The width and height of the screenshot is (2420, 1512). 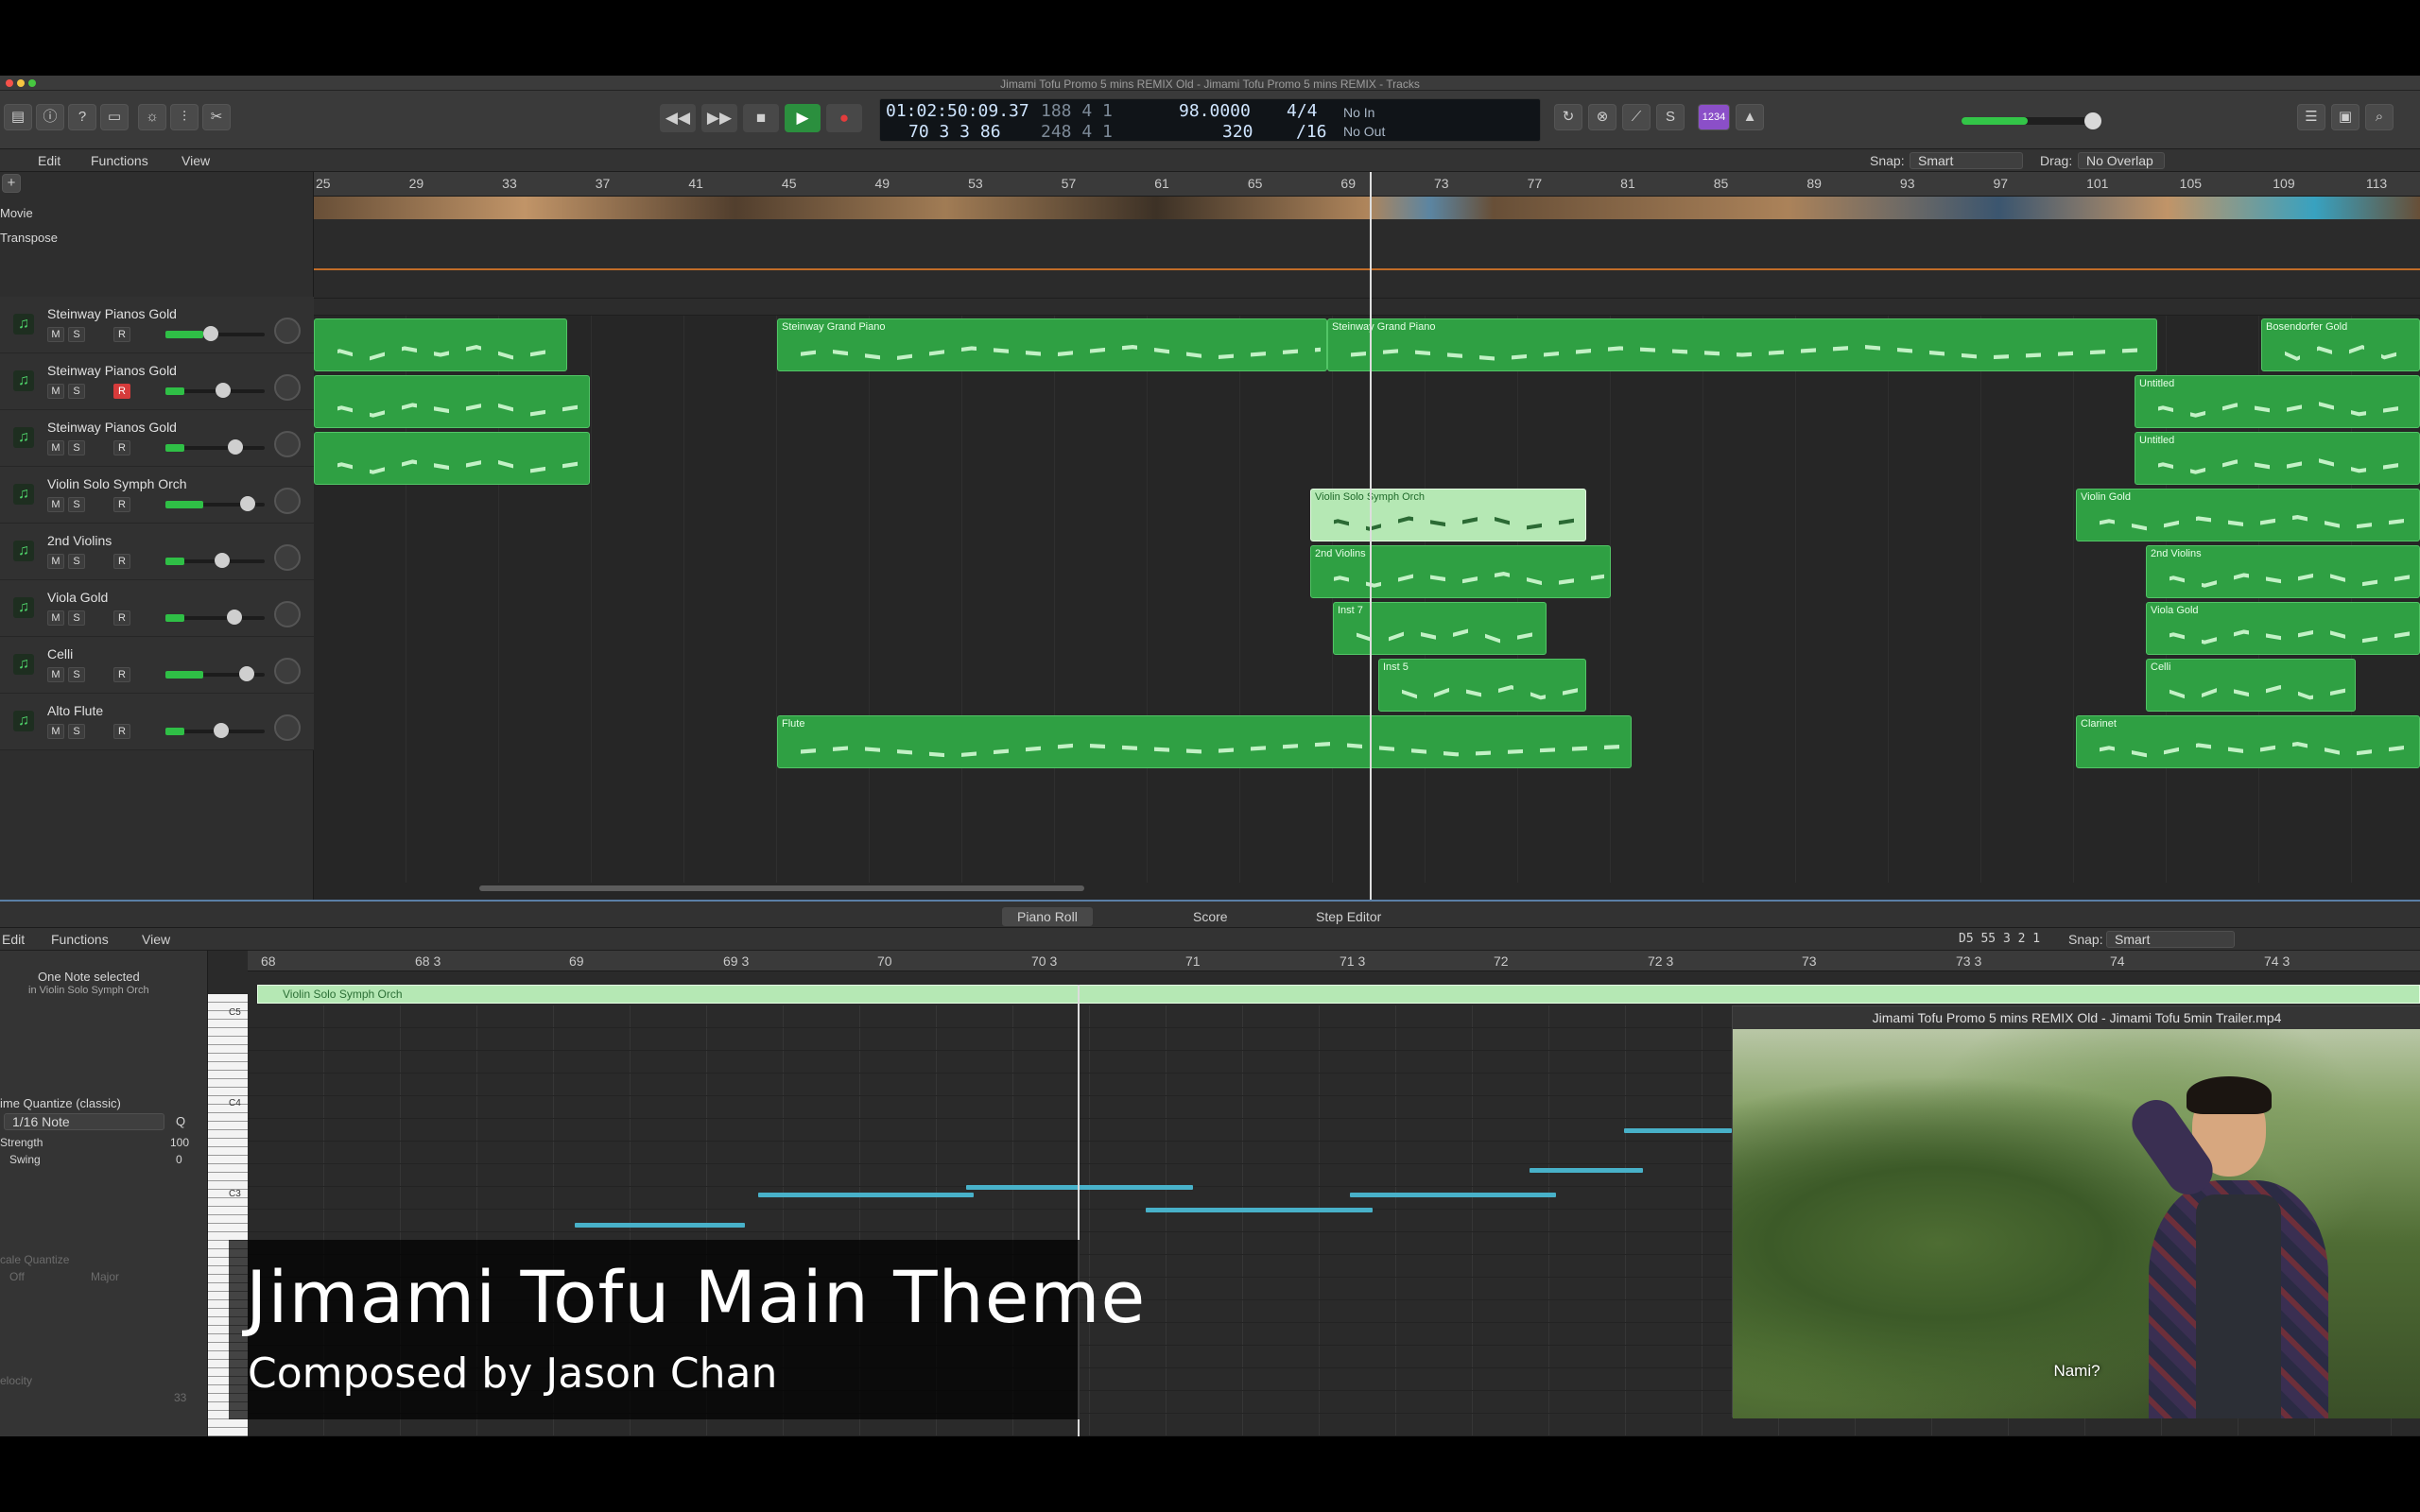 I want to click on tracks-snap-select: Smart, so click(x=1966, y=160).